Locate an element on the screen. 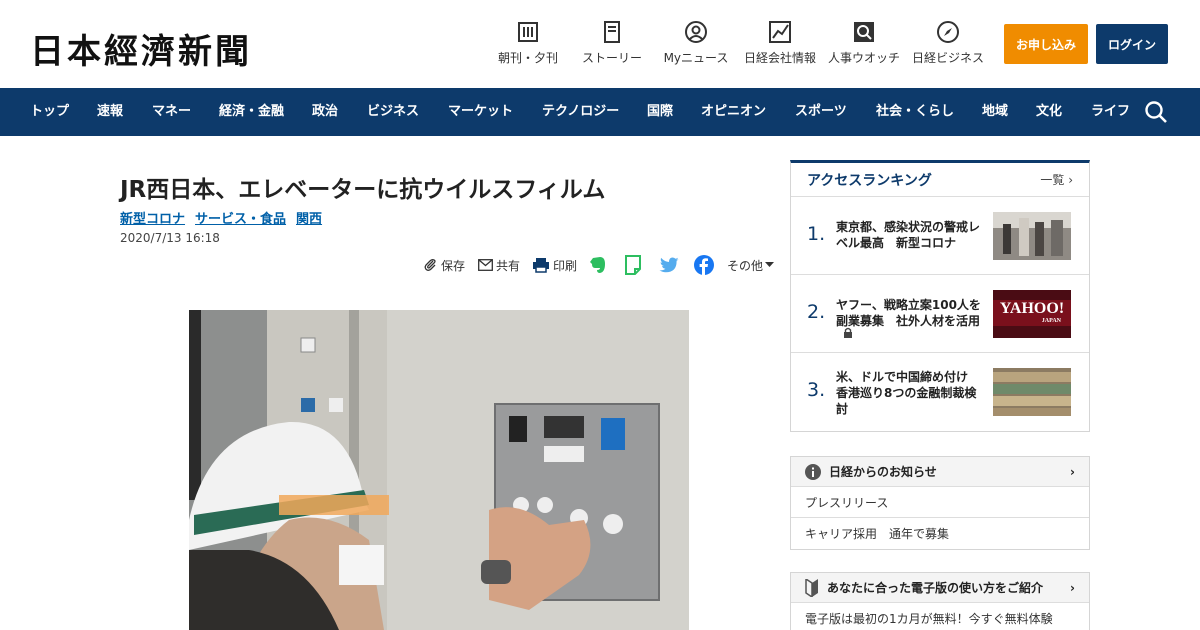 The width and height of the screenshot is (1200, 630). ranking-thumbnail: YAHOO! JAPAN is located at coordinates (1032, 314).